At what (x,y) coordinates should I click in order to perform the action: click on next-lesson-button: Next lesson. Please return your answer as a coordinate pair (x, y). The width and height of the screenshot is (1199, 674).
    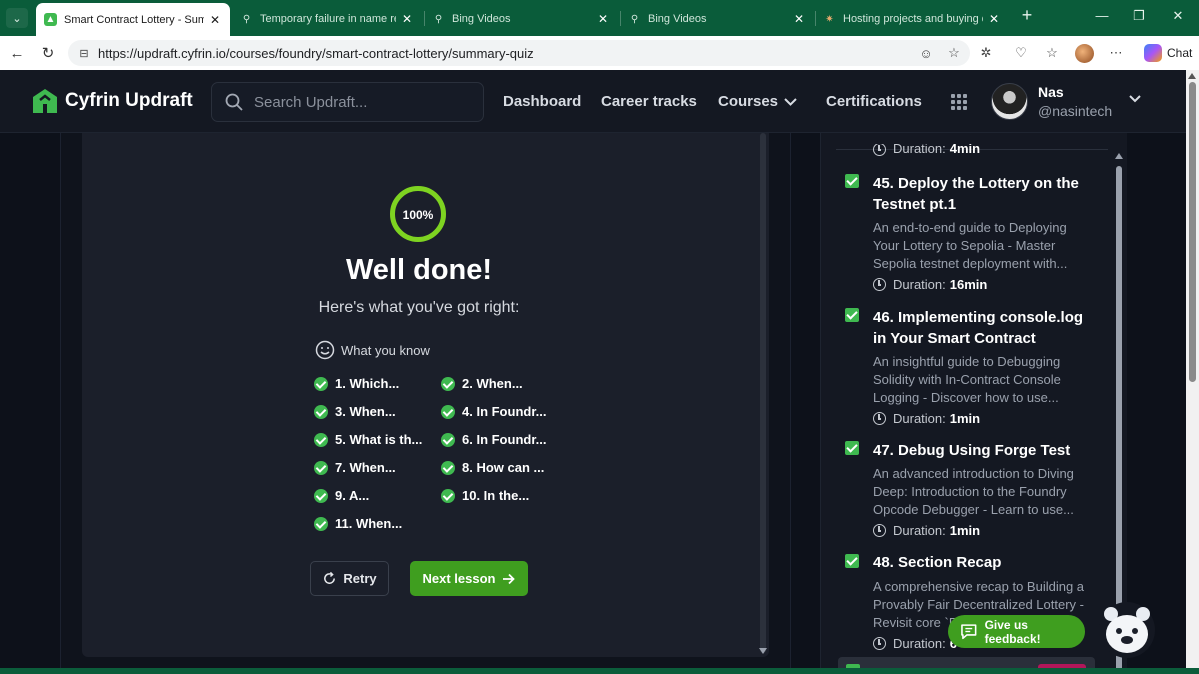
    Looking at the image, I should click on (469, 578).